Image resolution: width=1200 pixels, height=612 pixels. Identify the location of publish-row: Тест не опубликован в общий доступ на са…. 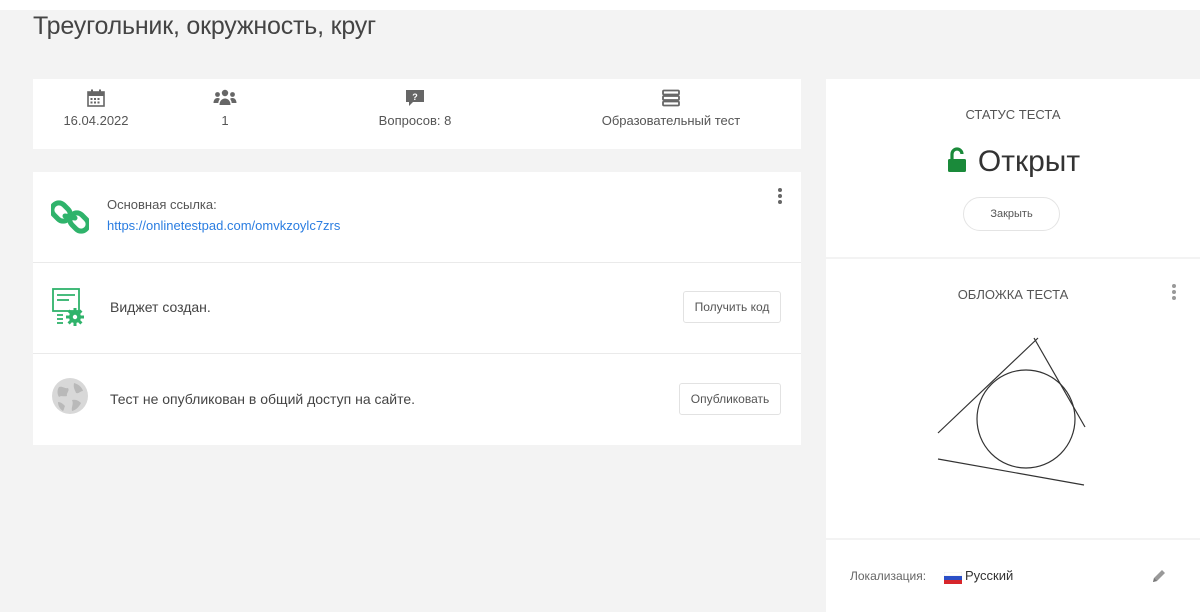
(417, 399).